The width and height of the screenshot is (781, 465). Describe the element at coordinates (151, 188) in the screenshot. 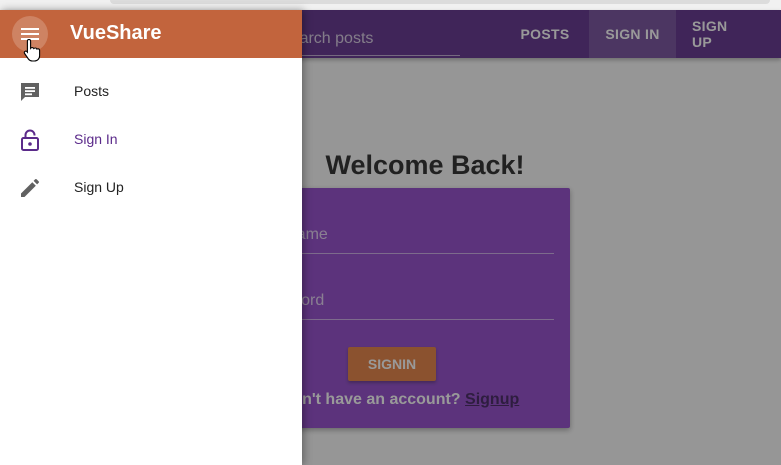

I see `drawer-item-signup: Sign Up` at that location.